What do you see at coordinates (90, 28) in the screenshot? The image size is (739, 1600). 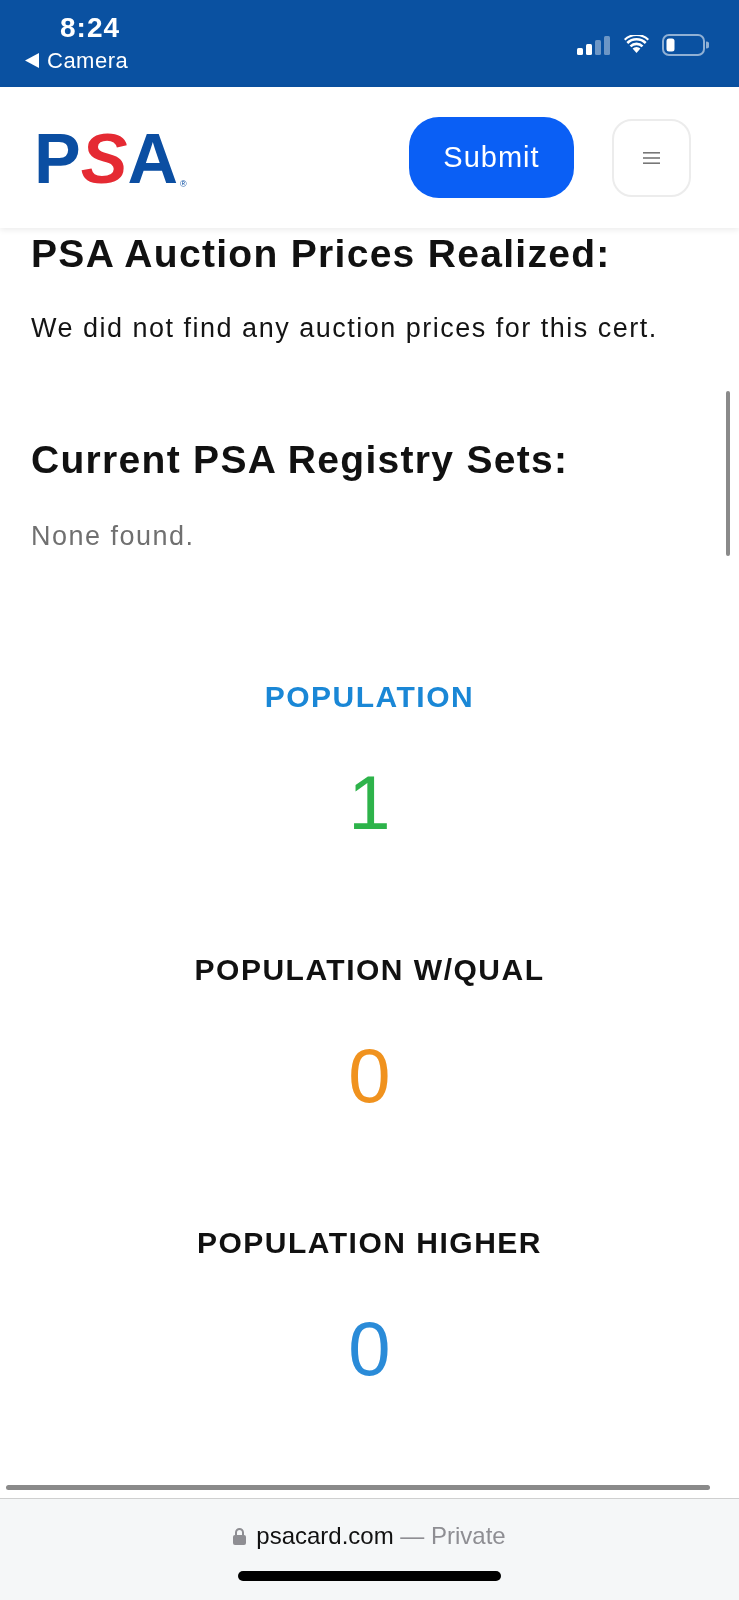 I see `status-time: 8:24` at bounding box center [90, 28].